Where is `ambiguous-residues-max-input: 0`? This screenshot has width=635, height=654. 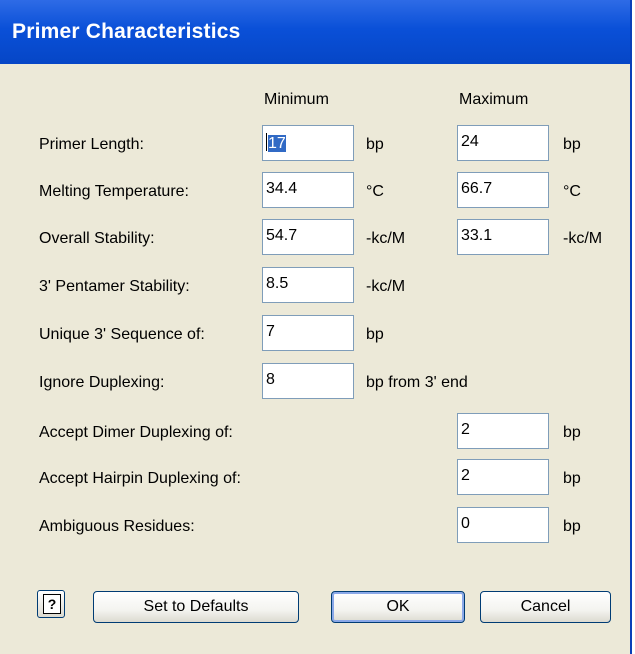 ambiguous-residues-max-input: 0 is located at coordinates (503, 525).